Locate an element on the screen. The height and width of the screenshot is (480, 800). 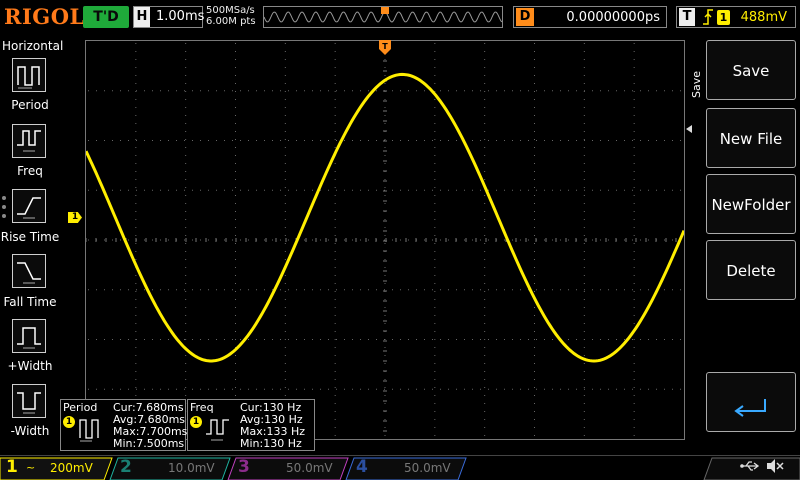
fall-time-label: Fall Time is located at coordinates (30, 302).